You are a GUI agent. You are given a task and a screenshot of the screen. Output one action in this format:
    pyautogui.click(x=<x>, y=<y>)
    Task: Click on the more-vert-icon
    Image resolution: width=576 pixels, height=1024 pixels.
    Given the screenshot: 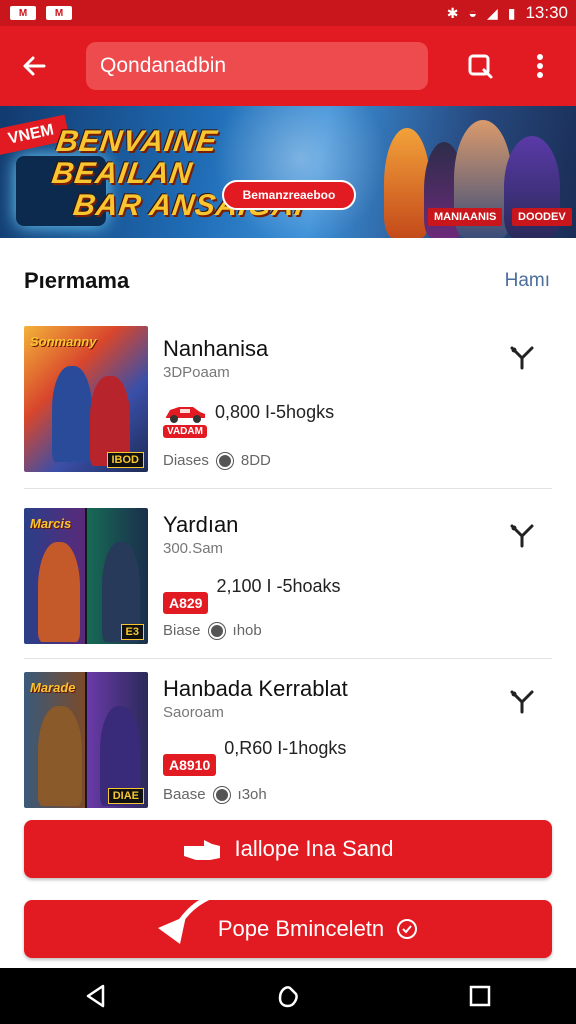 What is the action you would take?
    pyautogui.click(x=540, y=66)
    